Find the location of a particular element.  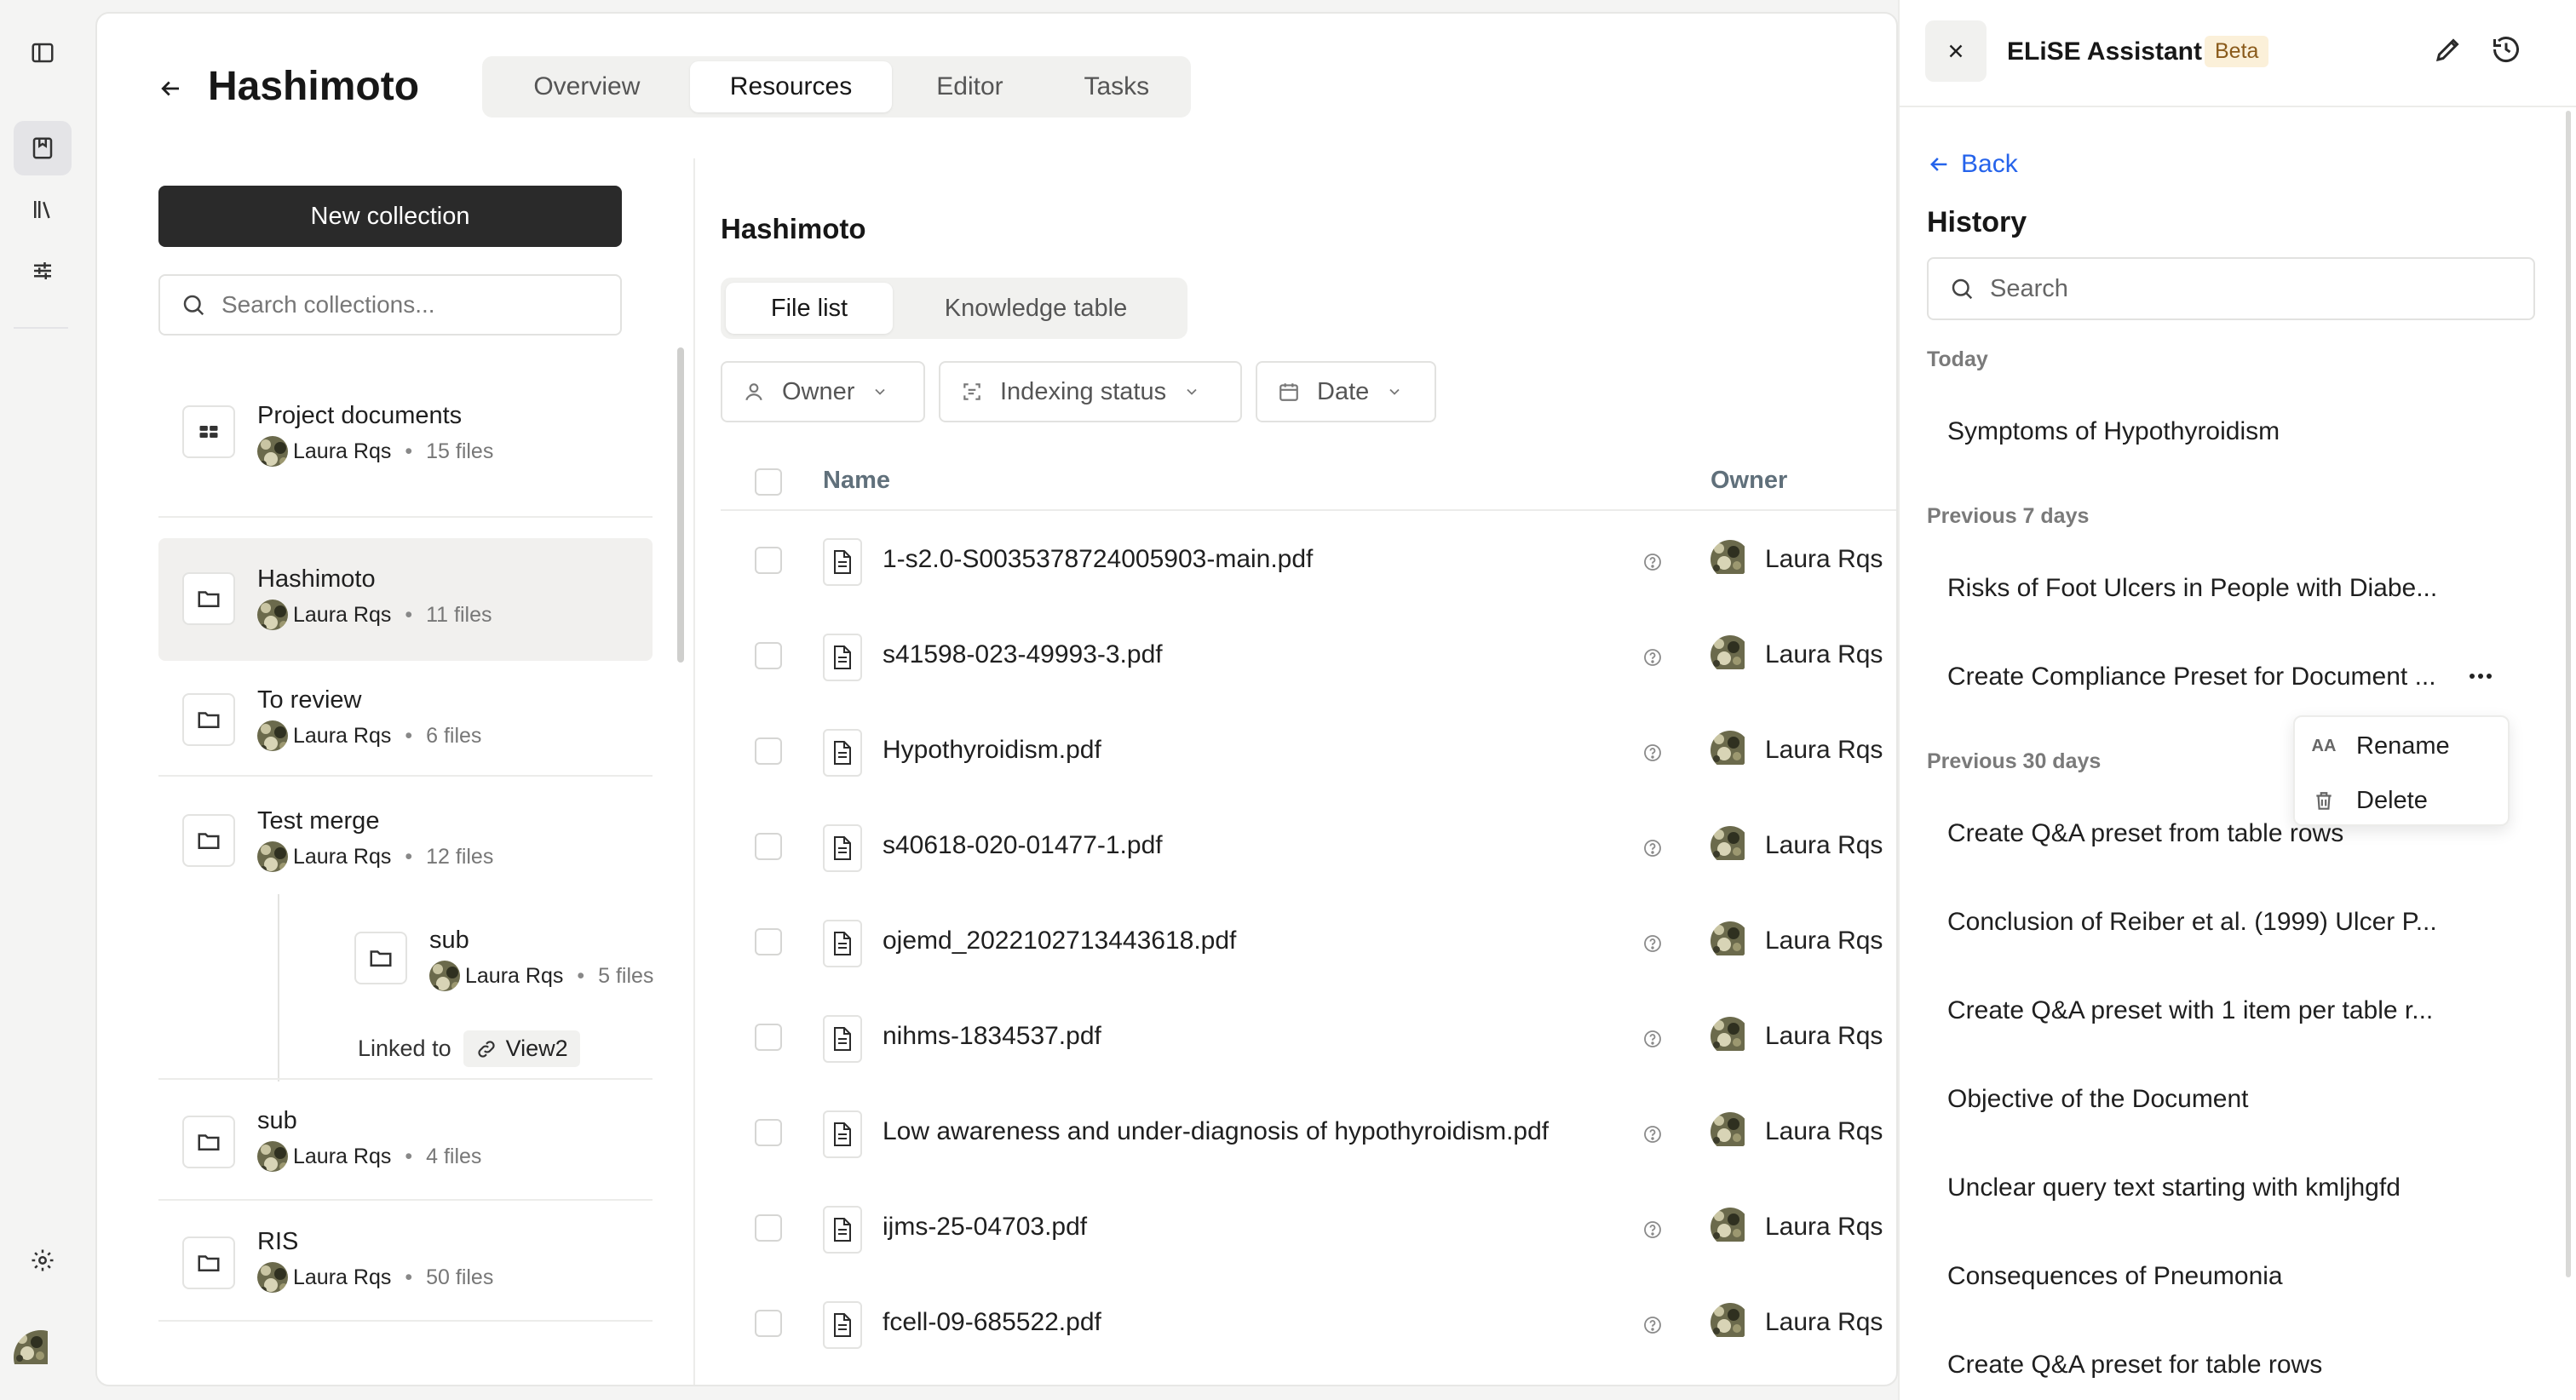

table-row: s40618-020-01477-1.pdf Laura Rqs is located at coordinates (1309, 846).